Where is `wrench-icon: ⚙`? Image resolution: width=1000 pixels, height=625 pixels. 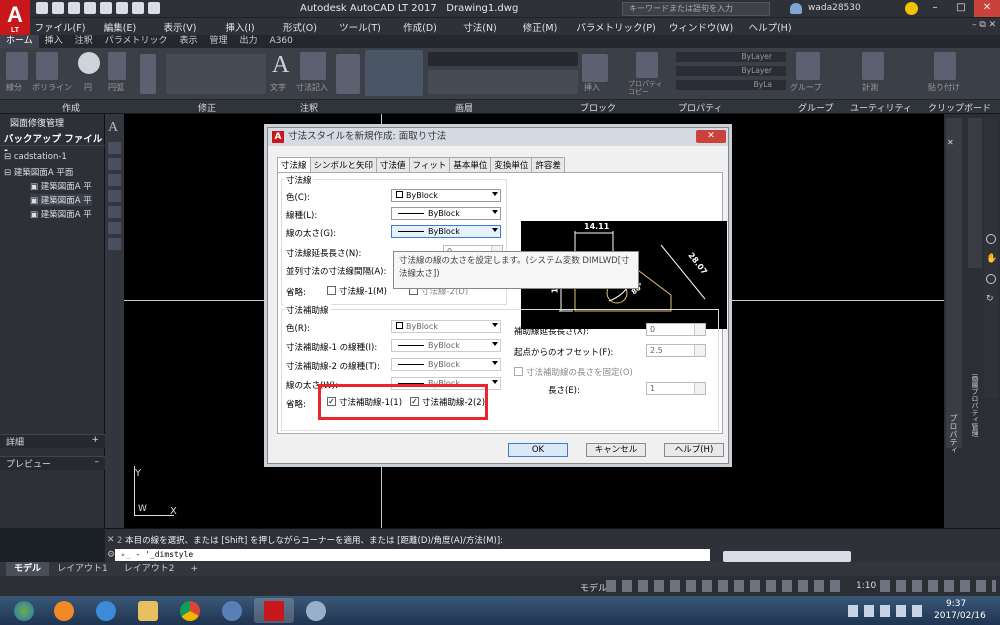
wrench-icon: ⚙ is located at coordinates (111, 555).